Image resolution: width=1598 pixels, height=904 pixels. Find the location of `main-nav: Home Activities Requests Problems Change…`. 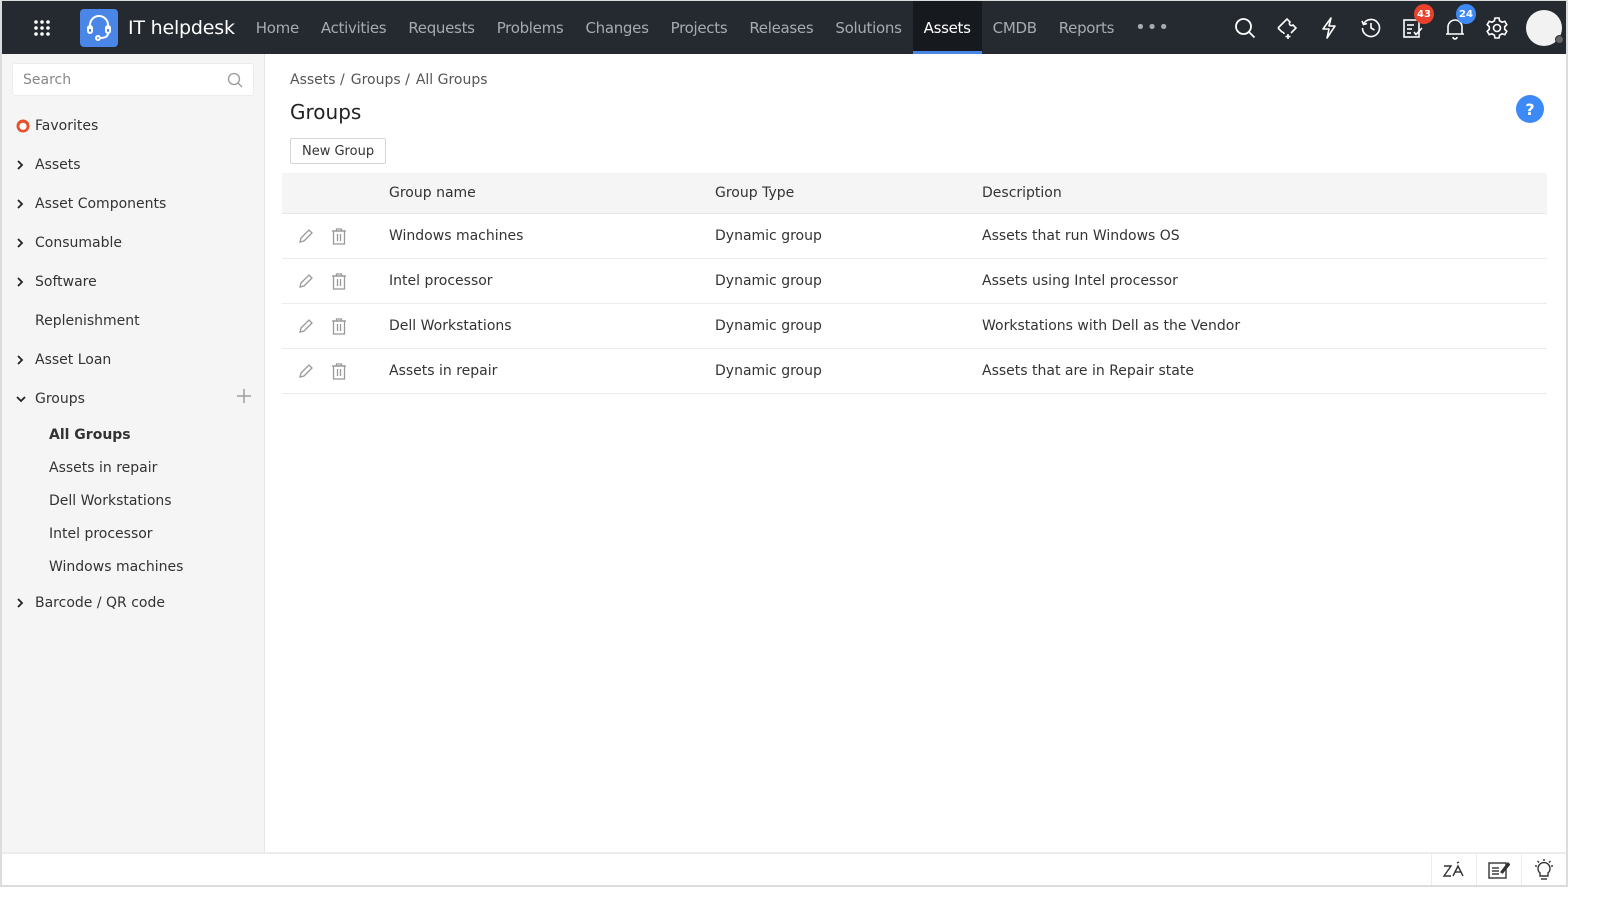

main-nav: Home Activities Requests Problems Change… is located at coordinates (712, 27).